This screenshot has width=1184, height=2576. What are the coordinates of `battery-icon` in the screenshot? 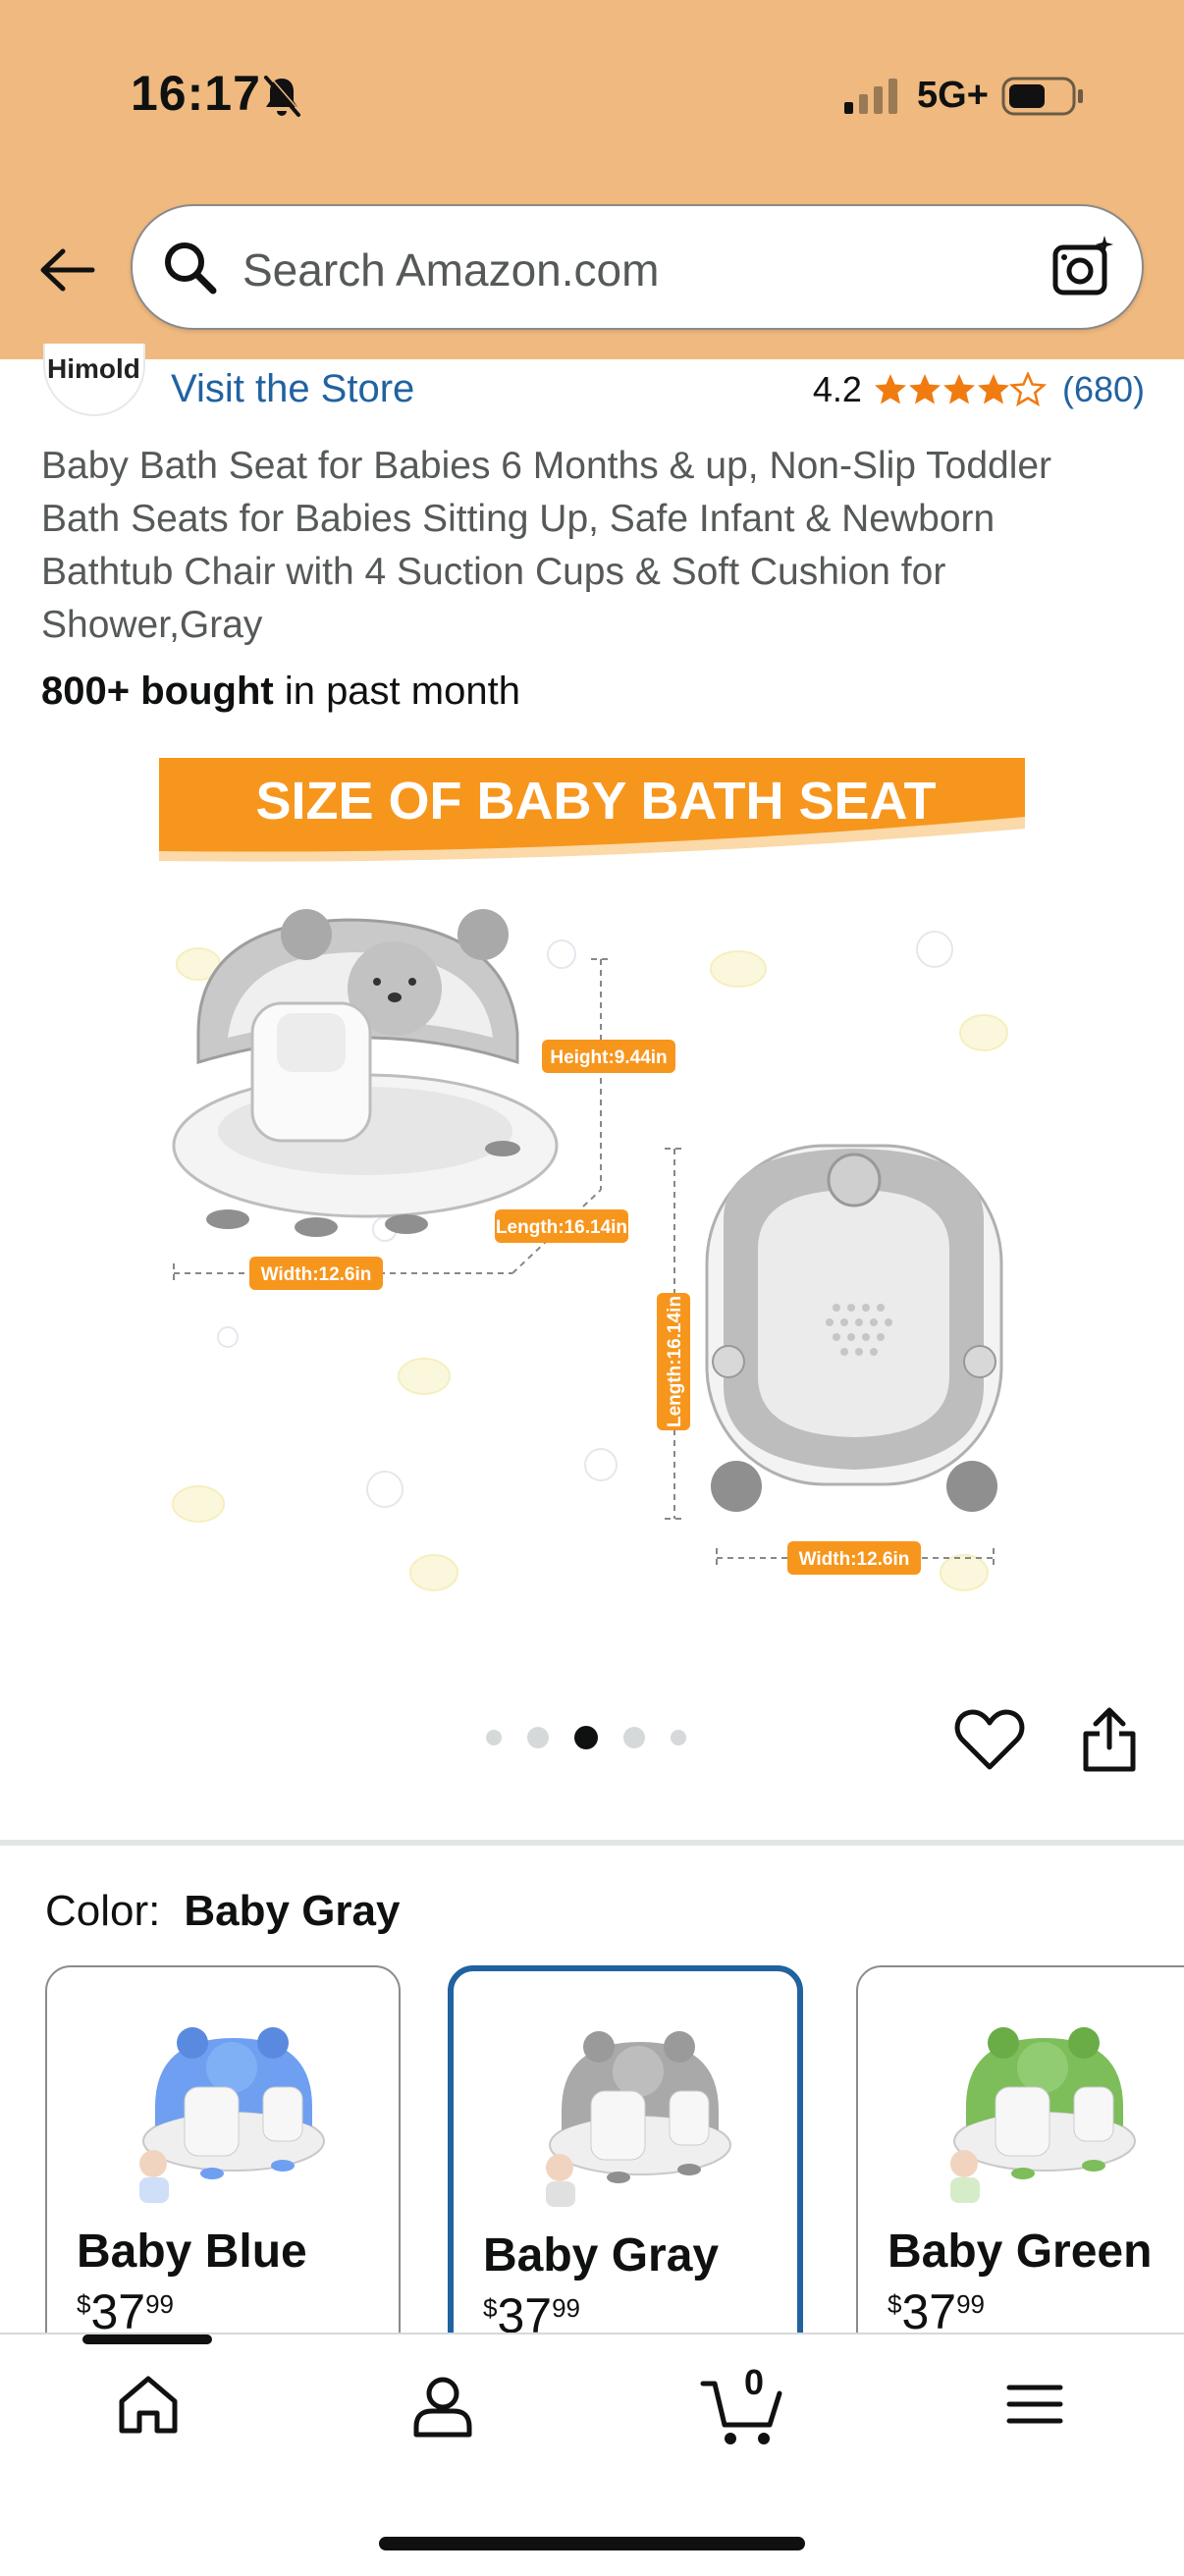 It's located at (1042, 96).